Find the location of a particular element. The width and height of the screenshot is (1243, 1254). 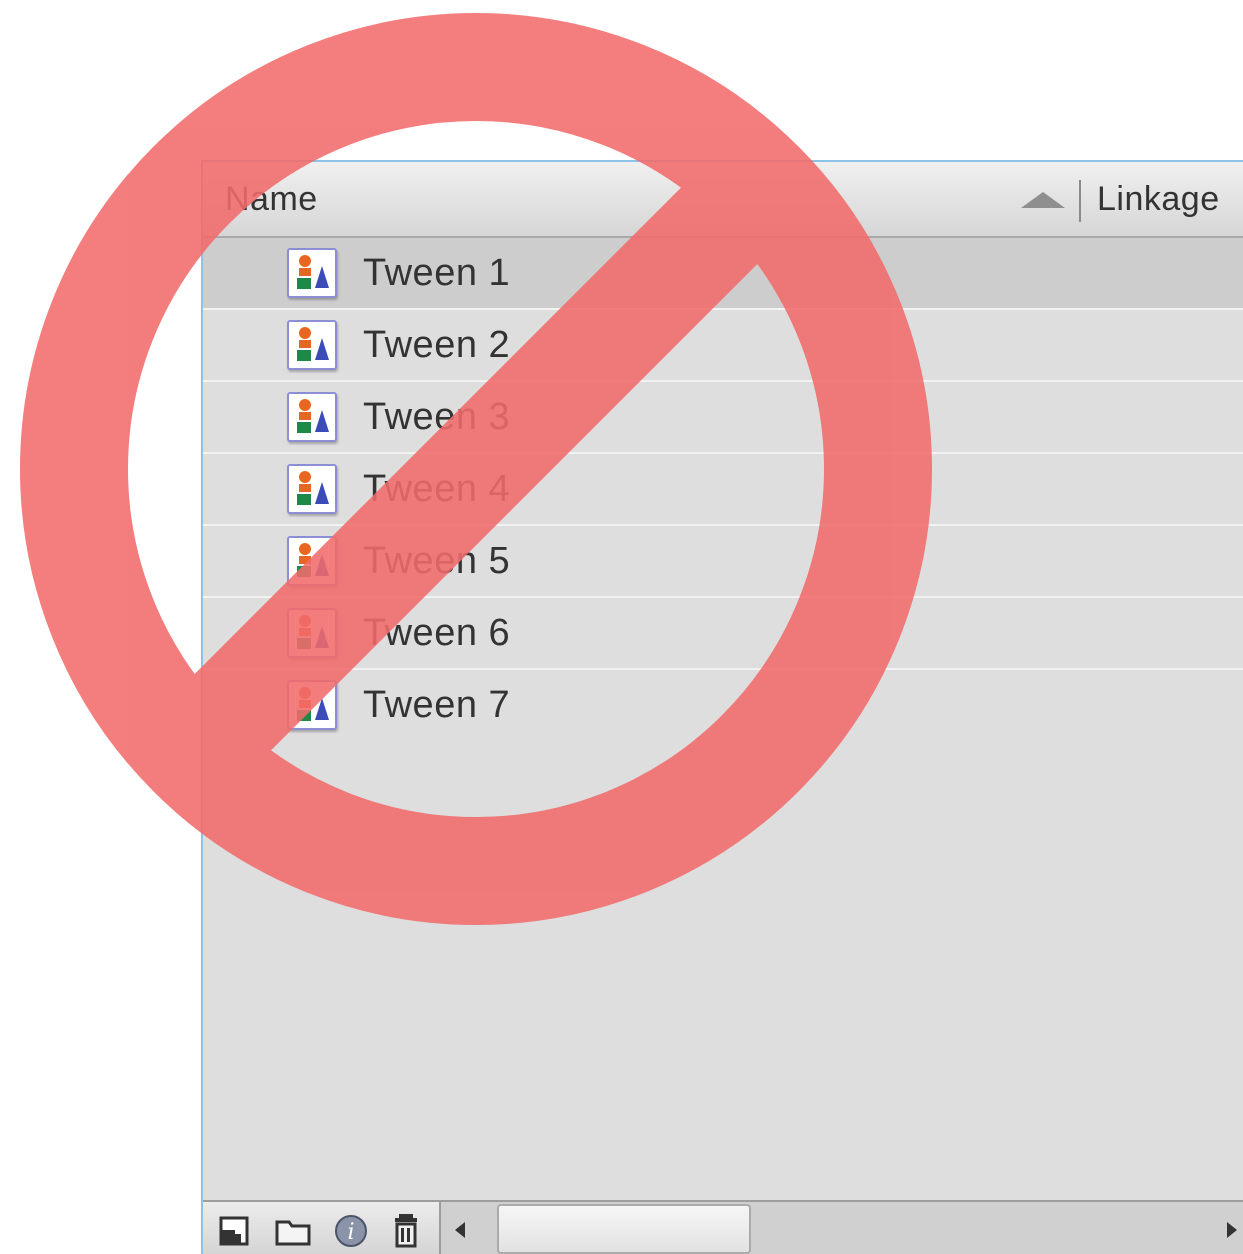

library-item-label: Tween 2 is located at coordinates (437, 345).